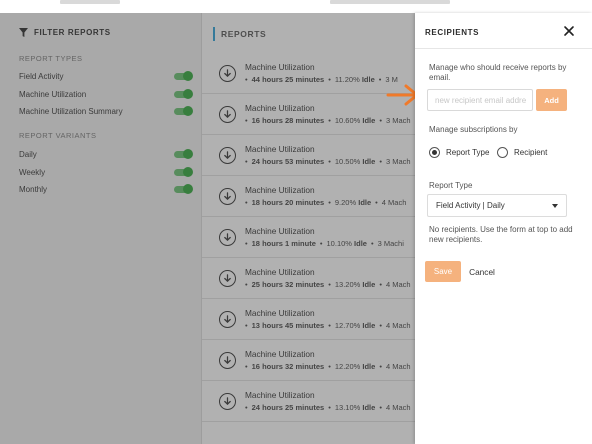 Image resolution: width=592 pixels, height=444 pixels. What do you see at coordinates (502, 152) in the screenshot?
I see `radio-circle` at bounding box center [502, 152].